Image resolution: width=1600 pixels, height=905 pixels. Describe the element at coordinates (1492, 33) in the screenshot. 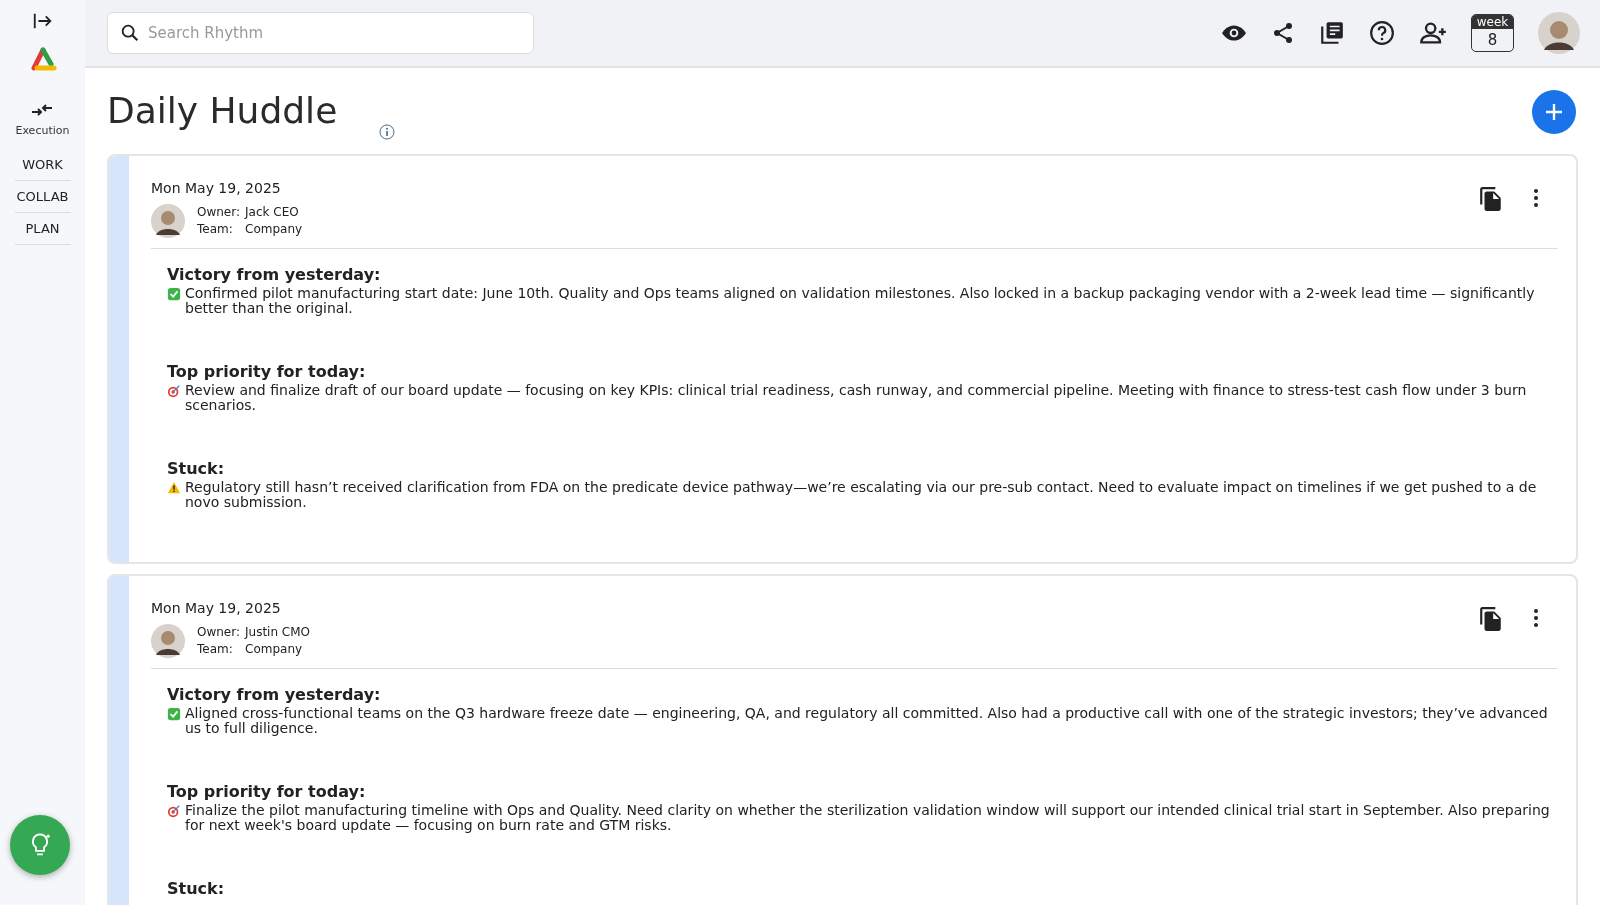

I see `week-badge: week 8` at that location.